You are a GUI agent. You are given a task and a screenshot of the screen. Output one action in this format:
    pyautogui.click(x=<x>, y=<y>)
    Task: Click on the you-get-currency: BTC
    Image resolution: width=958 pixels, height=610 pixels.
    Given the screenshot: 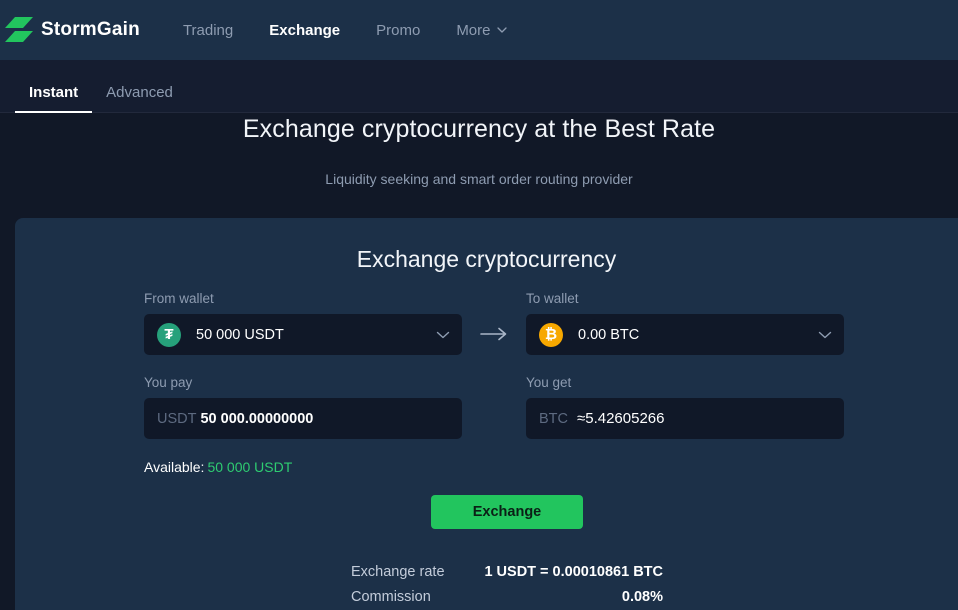 What is the action you would take?
    pyautogui.click(x=553, y=418)
    